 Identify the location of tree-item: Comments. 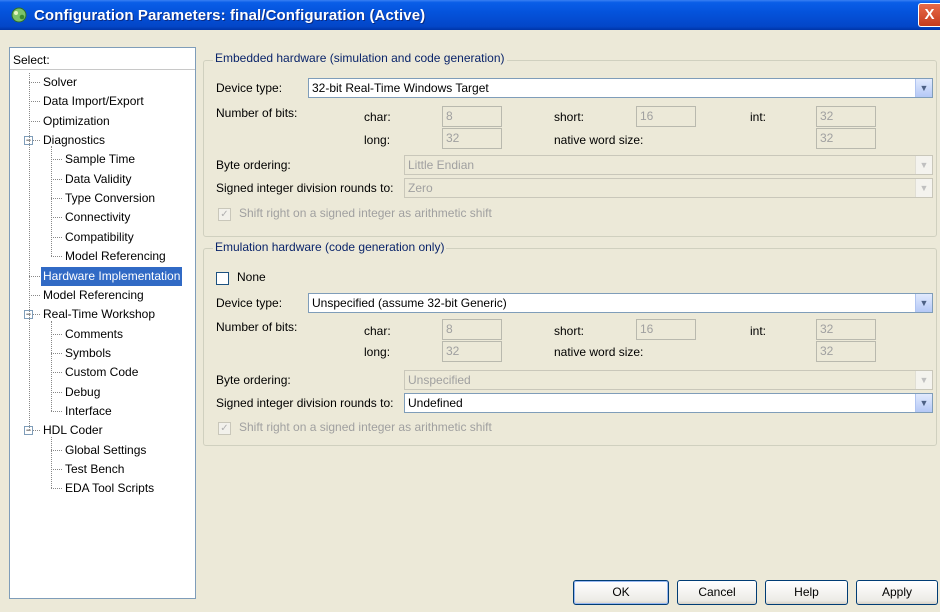
(94, 334).